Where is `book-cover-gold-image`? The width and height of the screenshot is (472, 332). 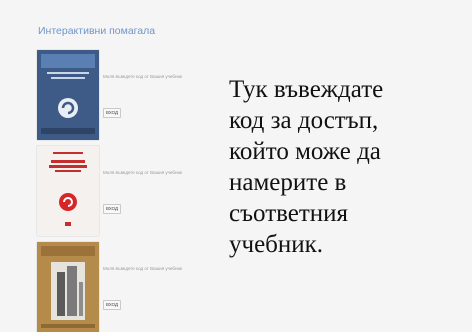 book-cover-gold-image is located at coordinates (68, 287).